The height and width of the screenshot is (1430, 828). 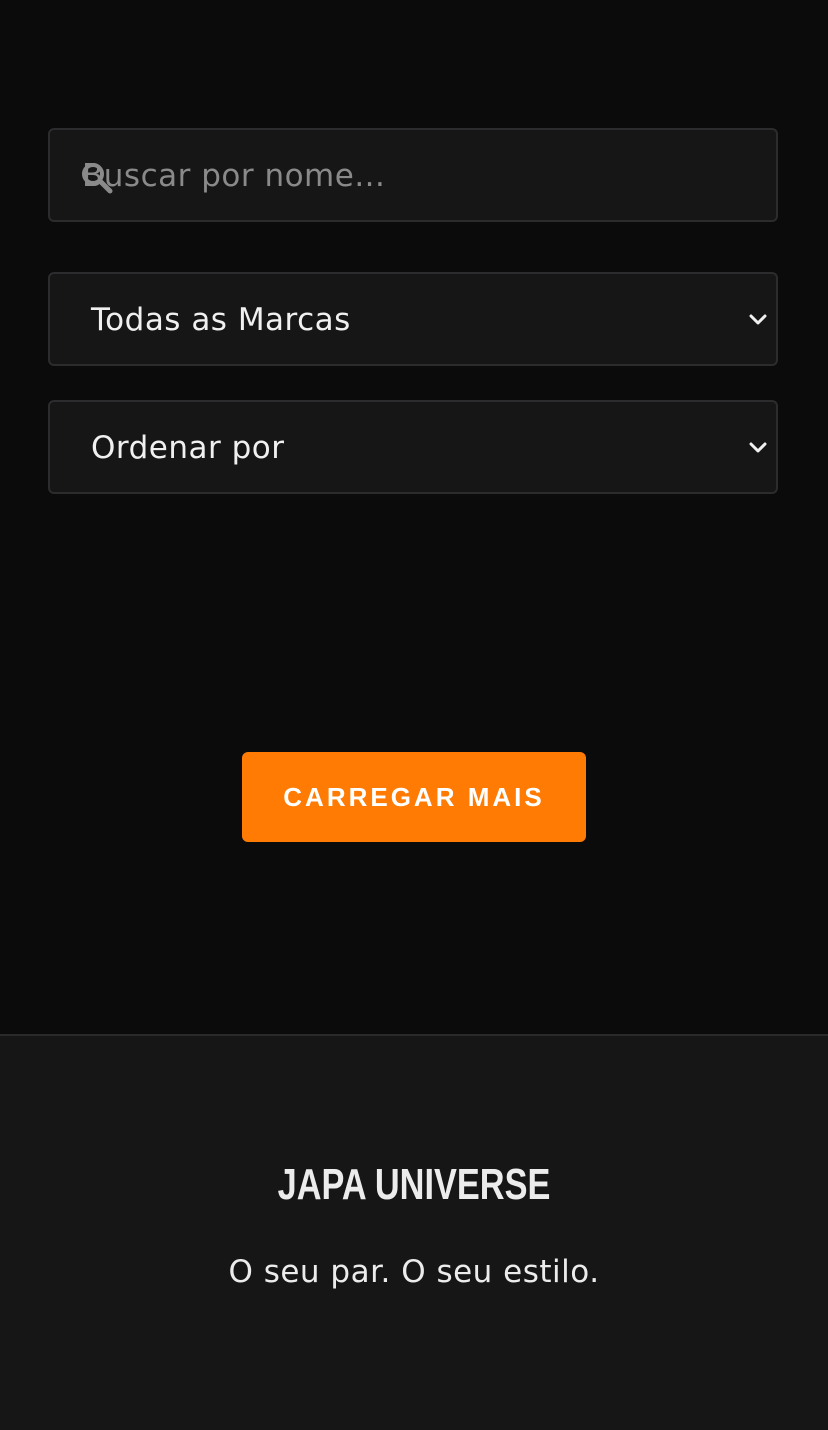 What do you see at coordinates (414, 797) in the screenshot?
I see `load-more-button: CARREGAR MAIS` at bounding box center [414, 797].